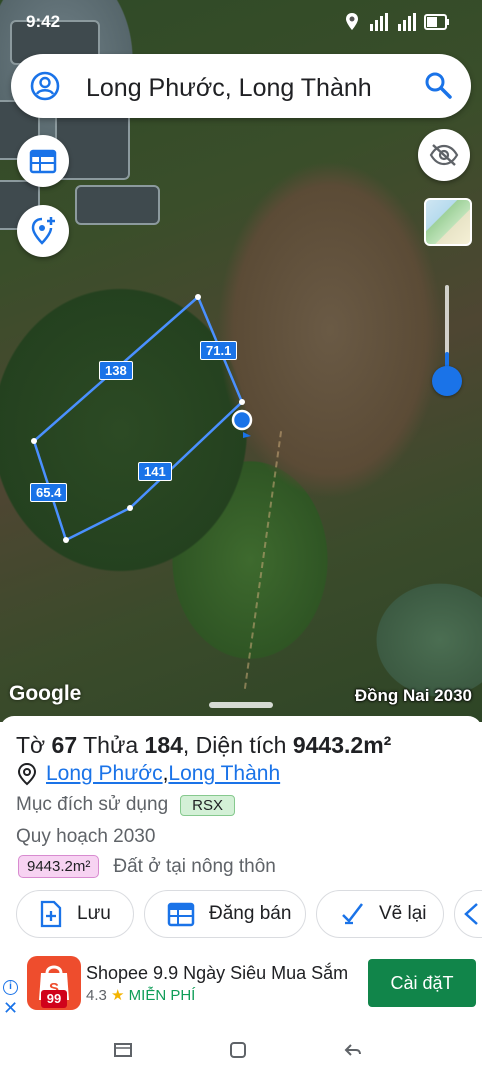  I want to click on map-layer-button, so click(448, 222).